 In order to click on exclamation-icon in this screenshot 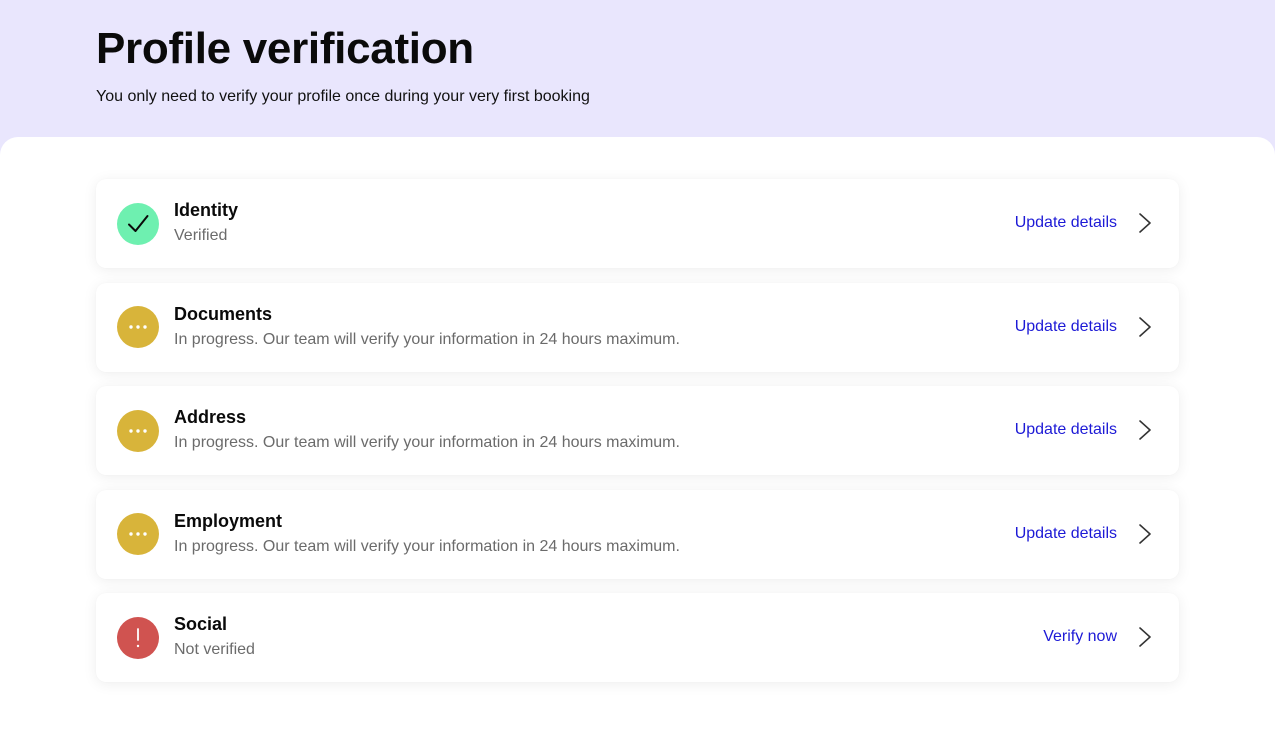, I will do `click(138, 637)`.